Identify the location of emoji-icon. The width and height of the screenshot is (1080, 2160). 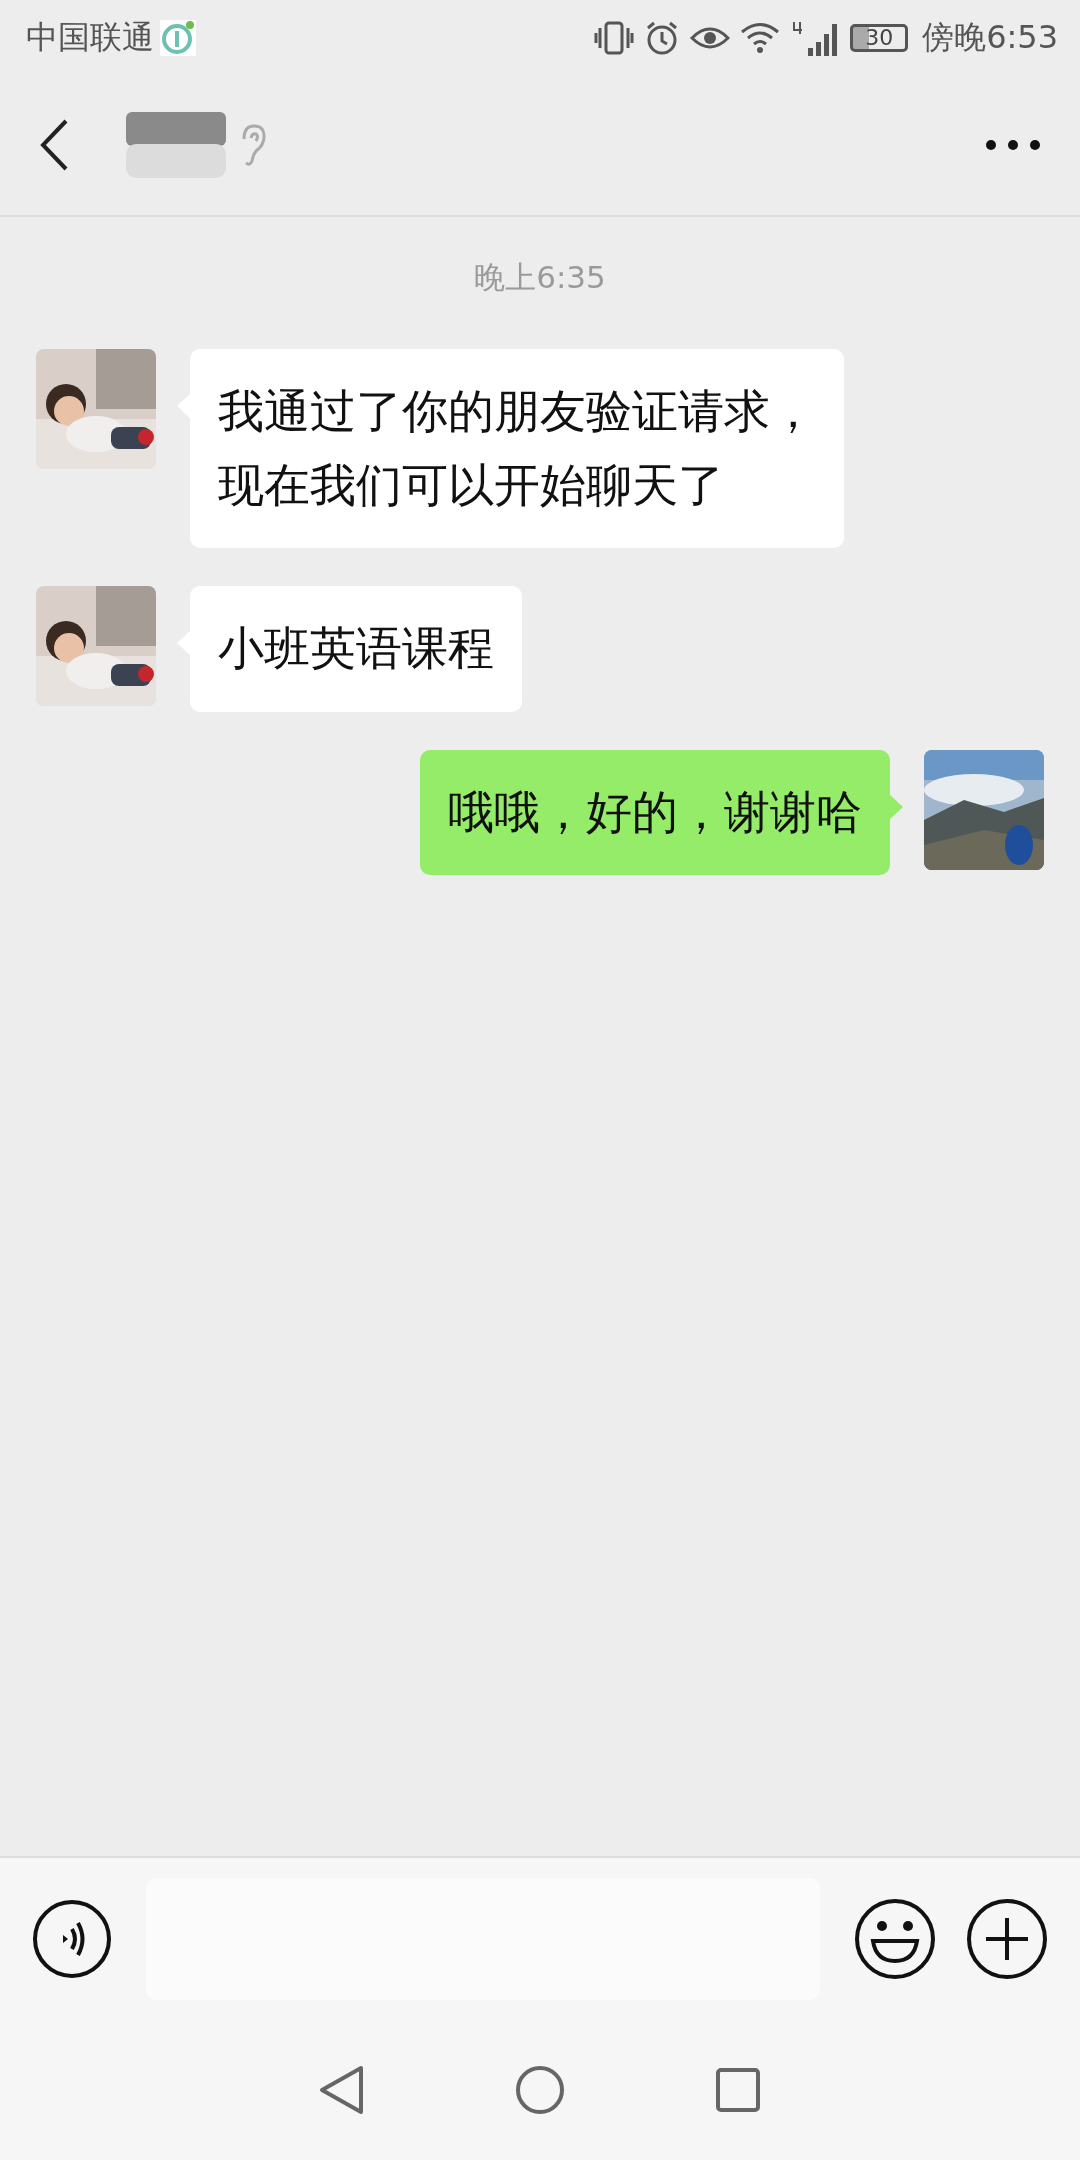
(895, 1939).